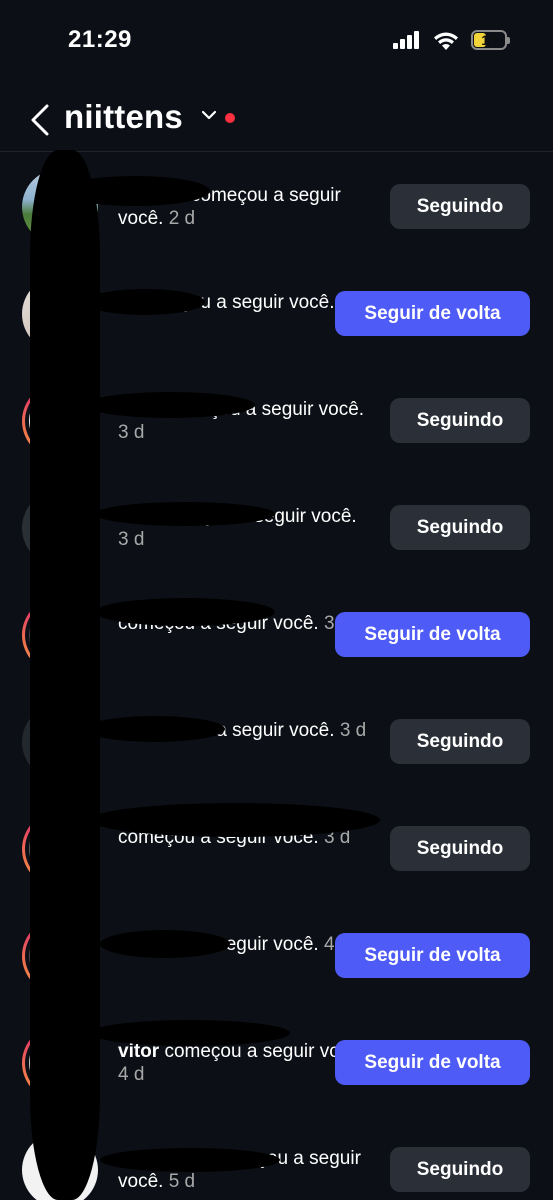 The image size is (553, 1200). I want to click on battery-level: 17, so click(489, 40).